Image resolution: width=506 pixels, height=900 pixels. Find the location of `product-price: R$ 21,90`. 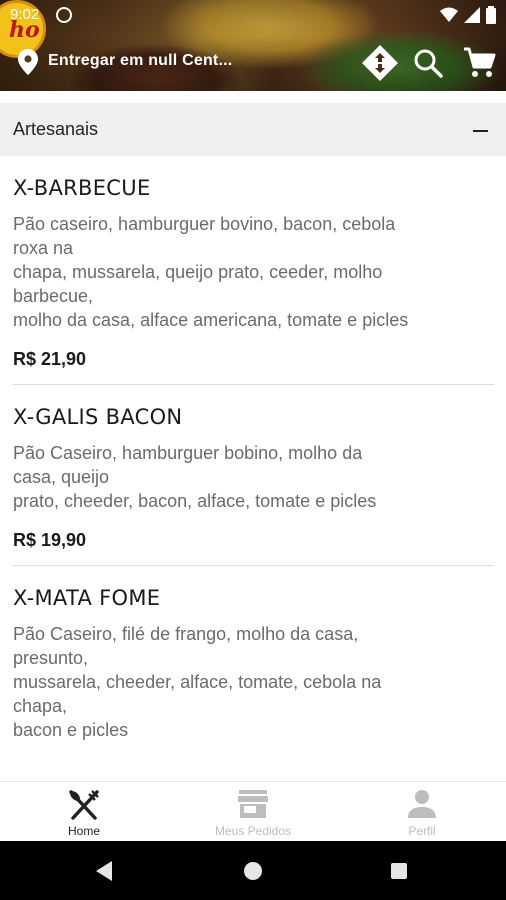

product-price: R$ 21,90 is located at coordinates (50, 359).